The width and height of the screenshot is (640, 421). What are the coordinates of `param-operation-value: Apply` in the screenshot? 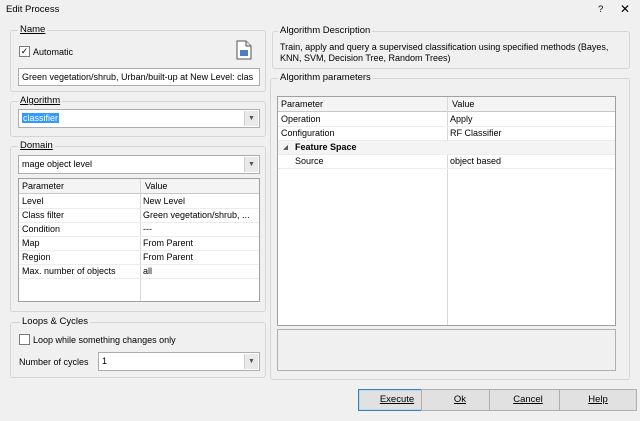 It's located at (461, 119).